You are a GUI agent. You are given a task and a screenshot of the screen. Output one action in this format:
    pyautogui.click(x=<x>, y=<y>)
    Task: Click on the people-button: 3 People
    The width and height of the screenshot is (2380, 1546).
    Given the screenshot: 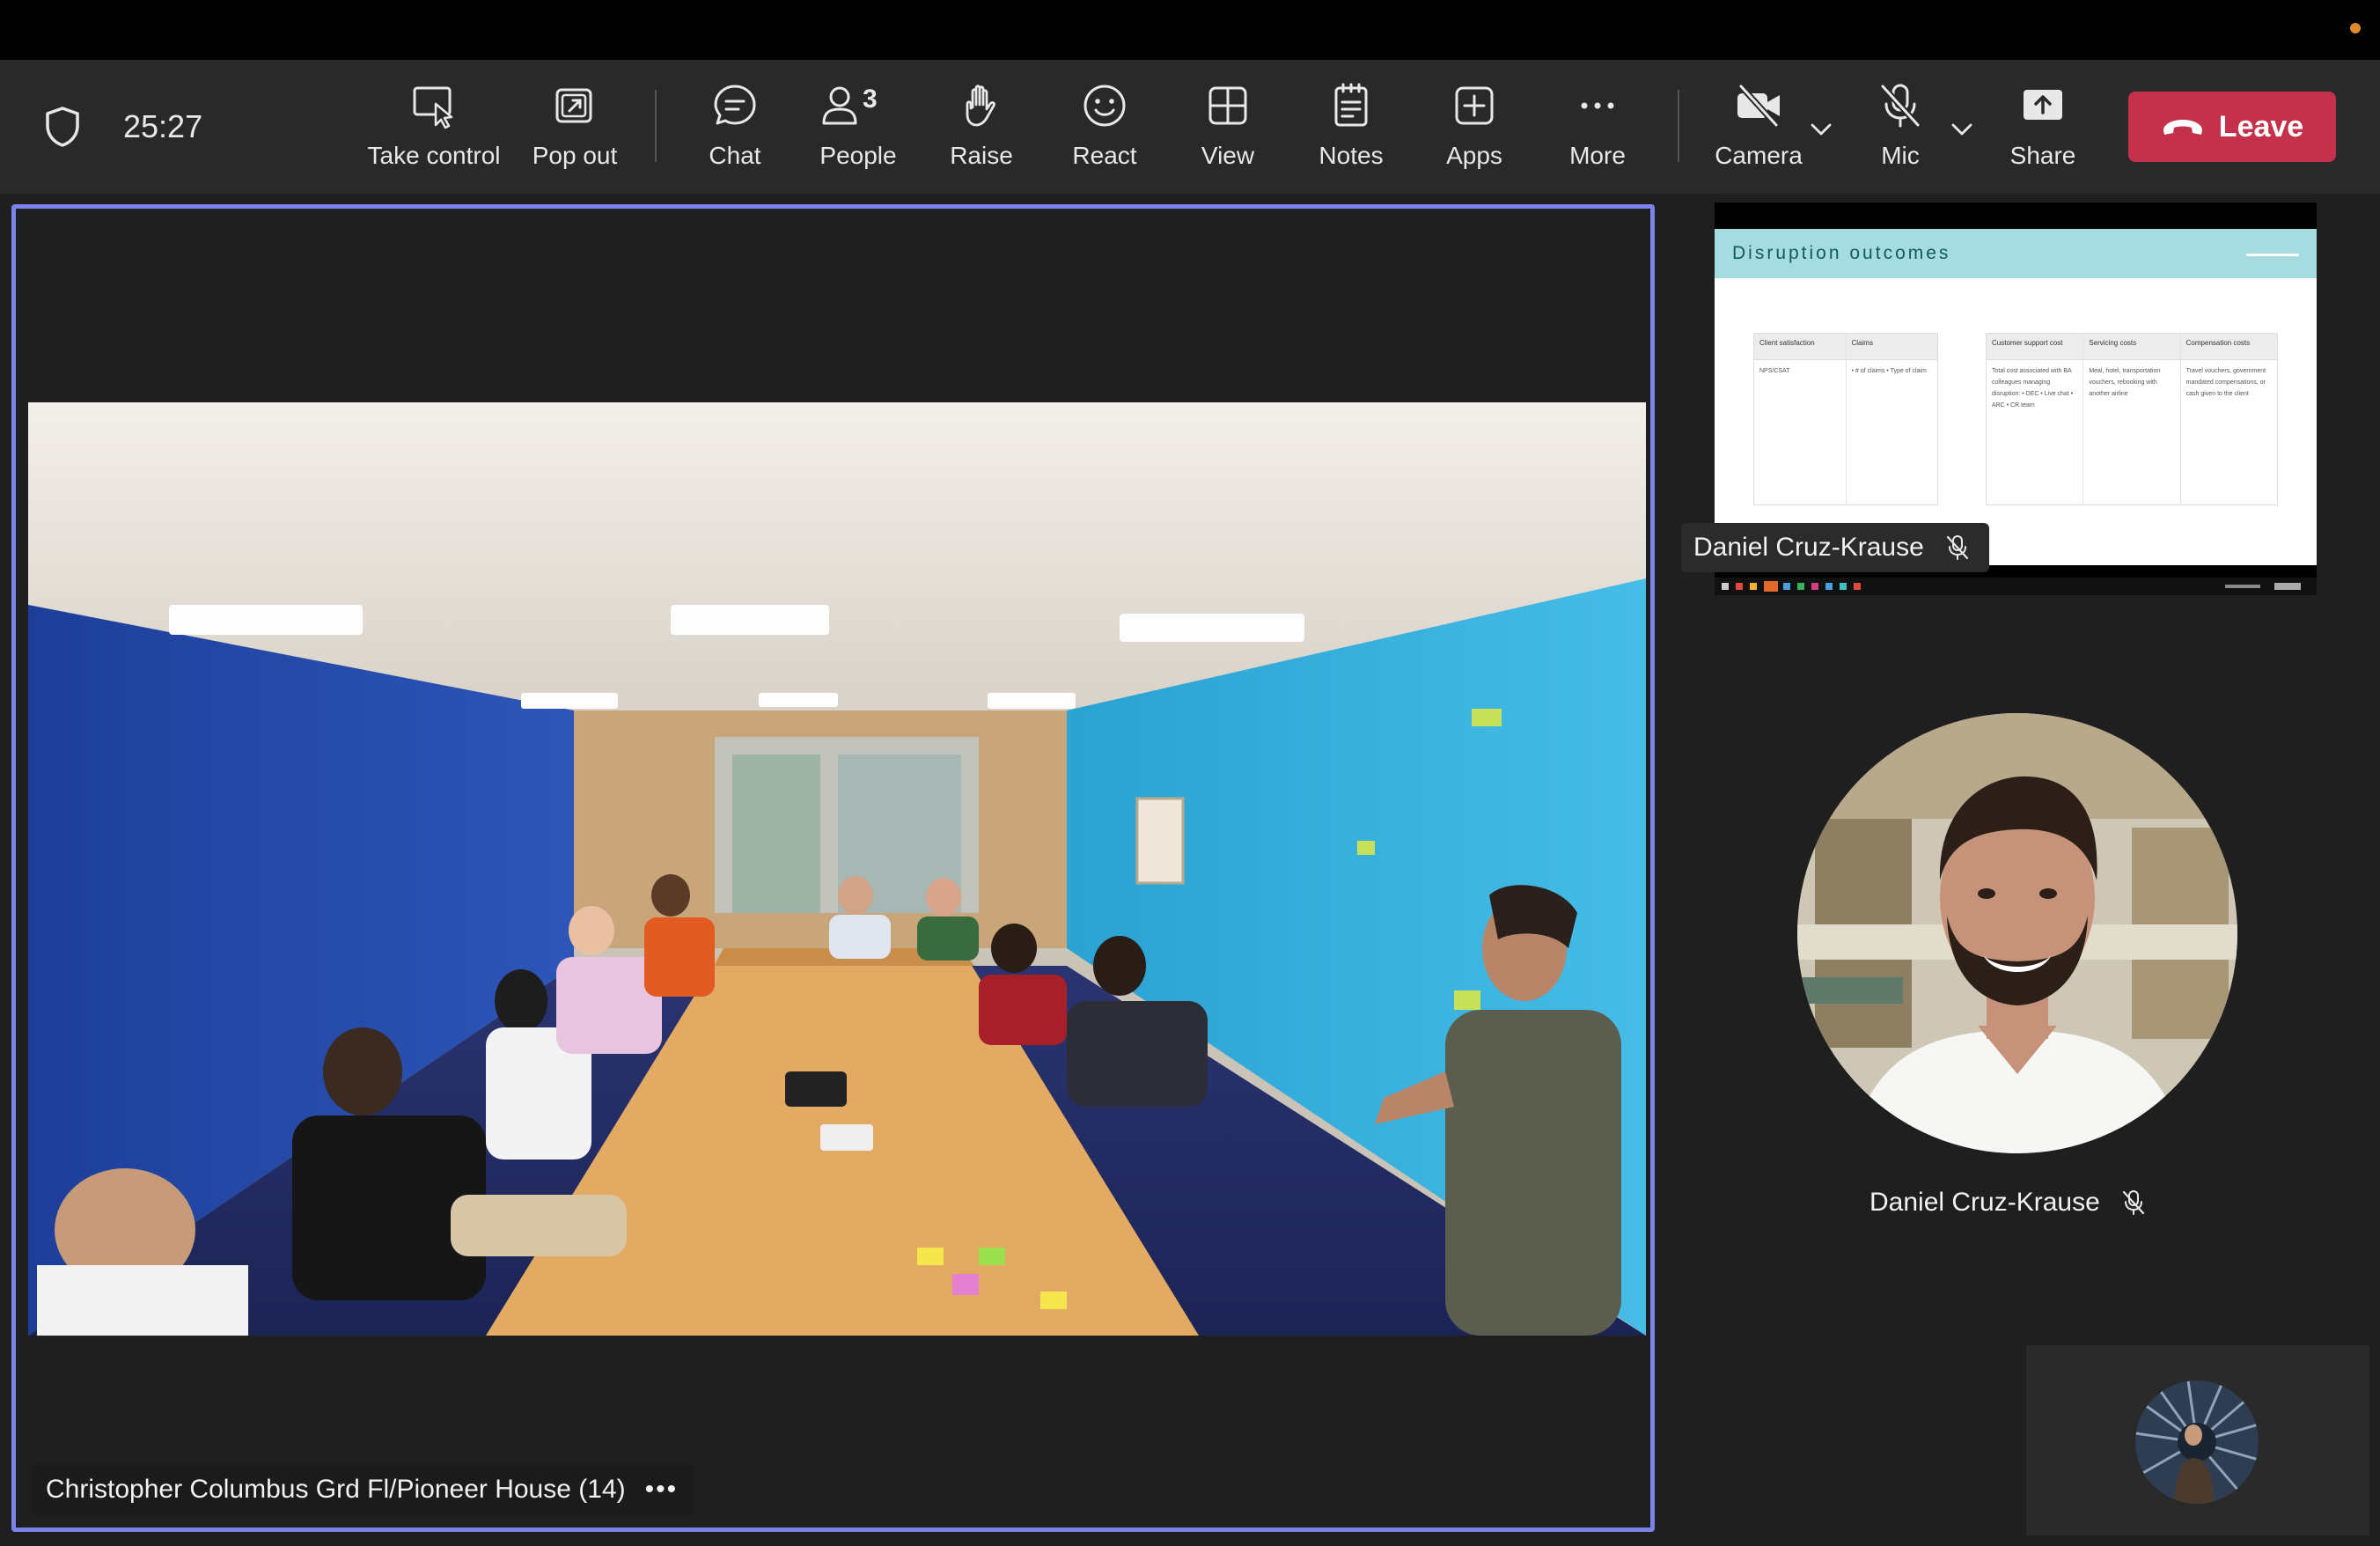 What is the action you would take?
    pyautogui.click(x=858, y=131)
    